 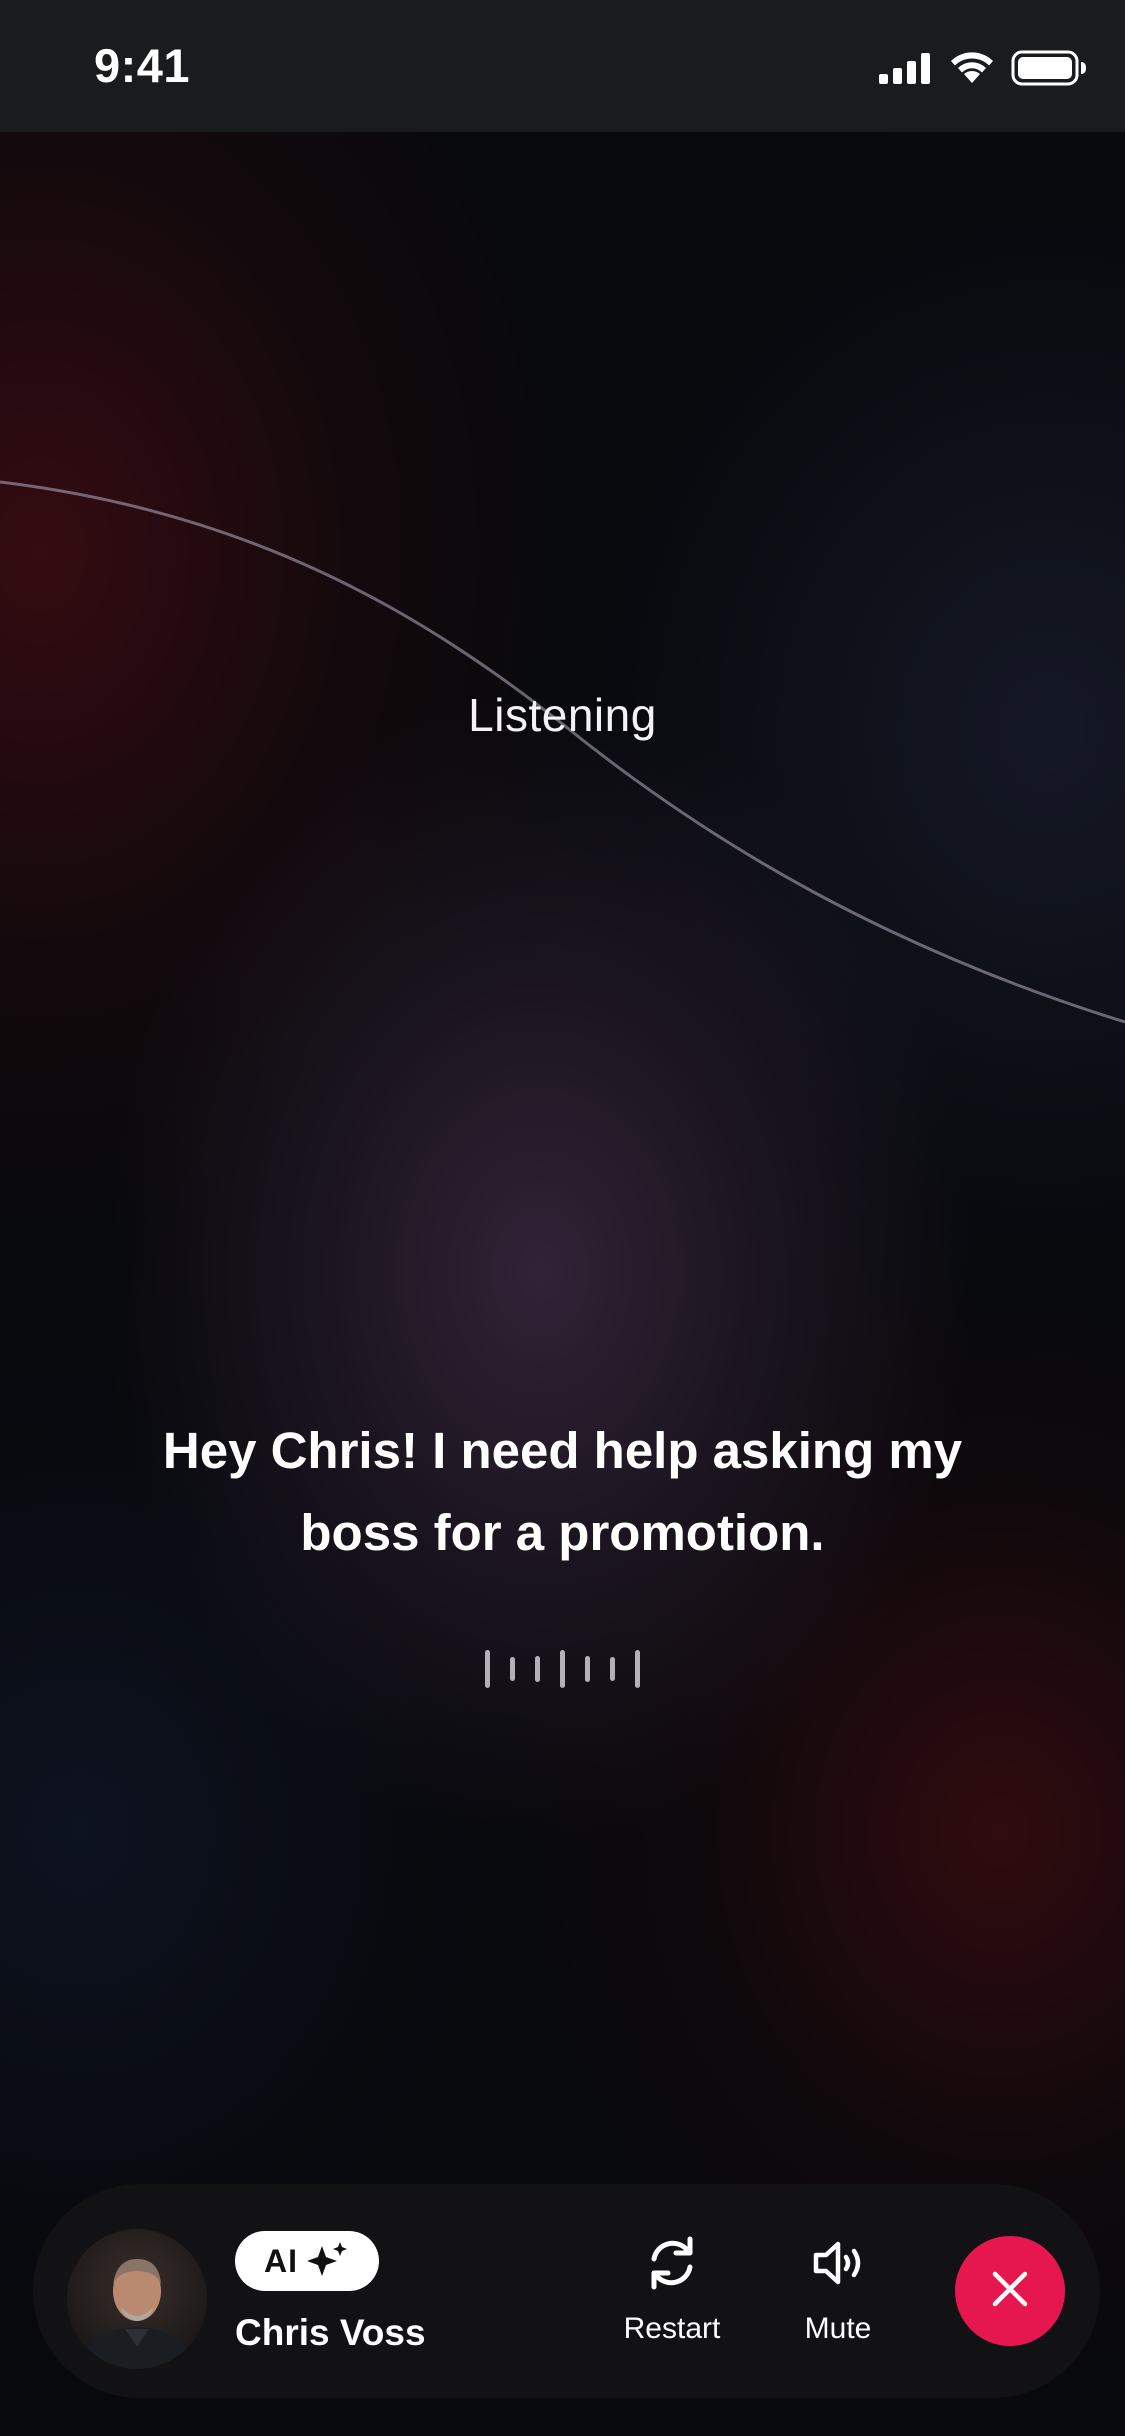 What do you see at coordinates (838, 2263) in the screenshot?
I see `speaker-icon` at bounding box center [838, 2263].